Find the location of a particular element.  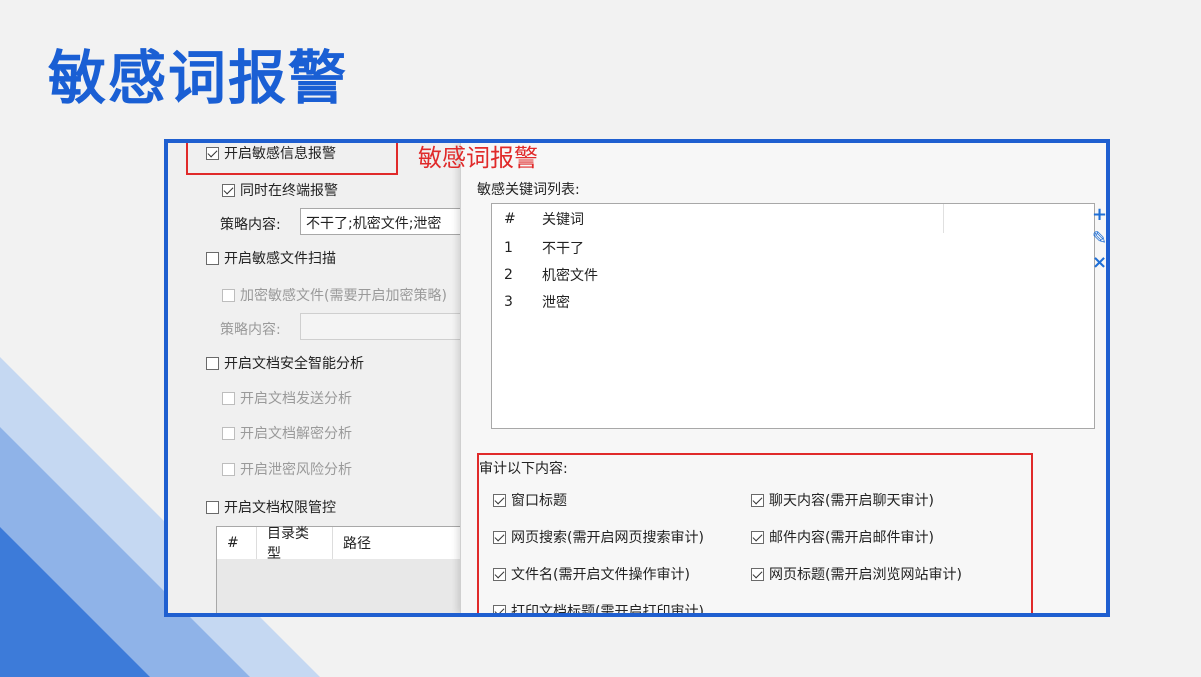

policy-input: 不干了;机密文件;泄密 is located at coordinates (385, 221).